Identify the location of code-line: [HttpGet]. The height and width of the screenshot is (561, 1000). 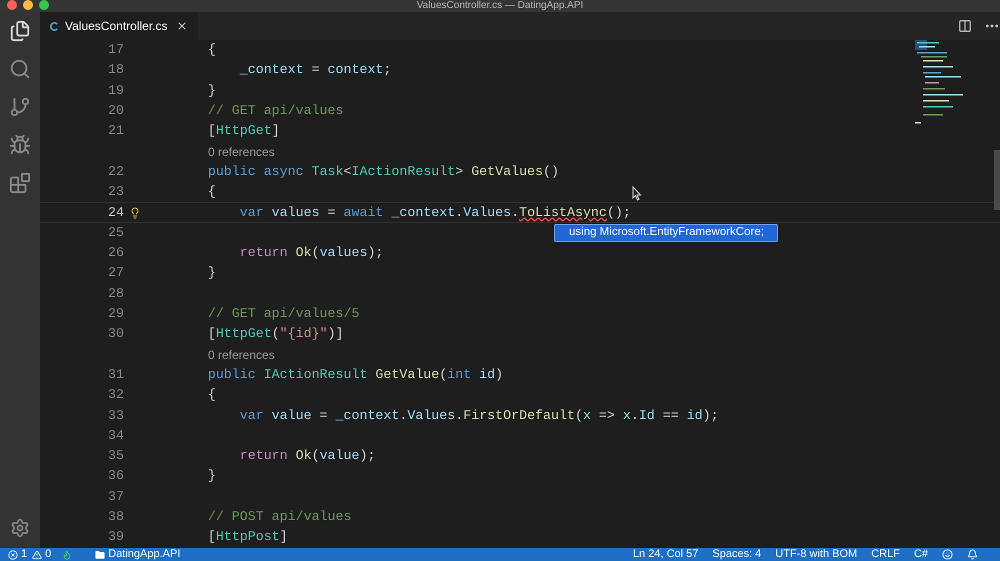
(243, 131).